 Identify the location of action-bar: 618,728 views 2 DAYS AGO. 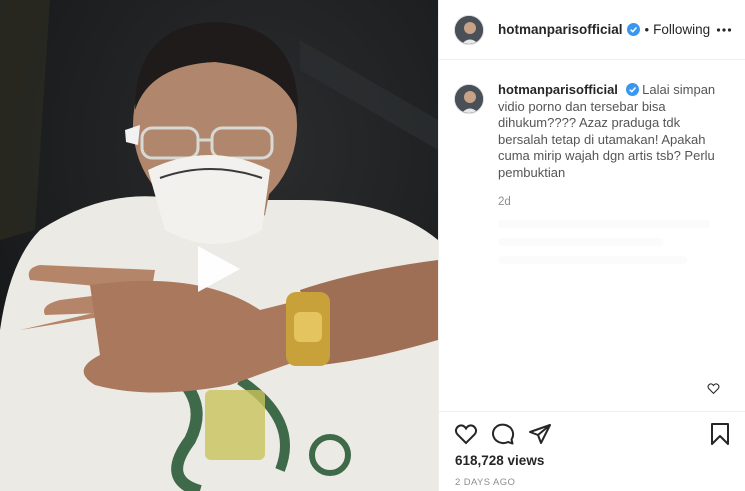
(592, 451).